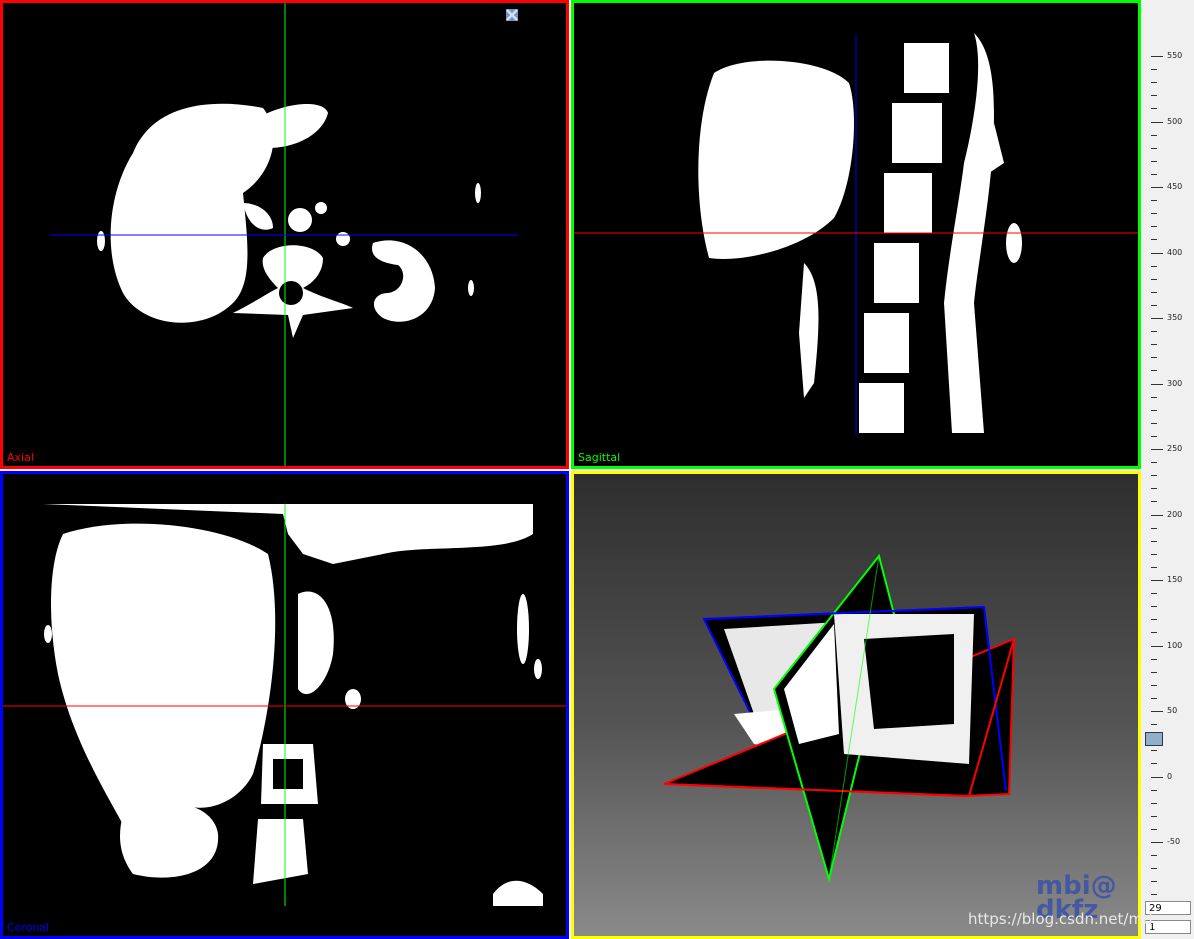  Describe the element at coordinates (1175, 448) in the screenshot. I see `ruler-tick-label: 250` at that location.